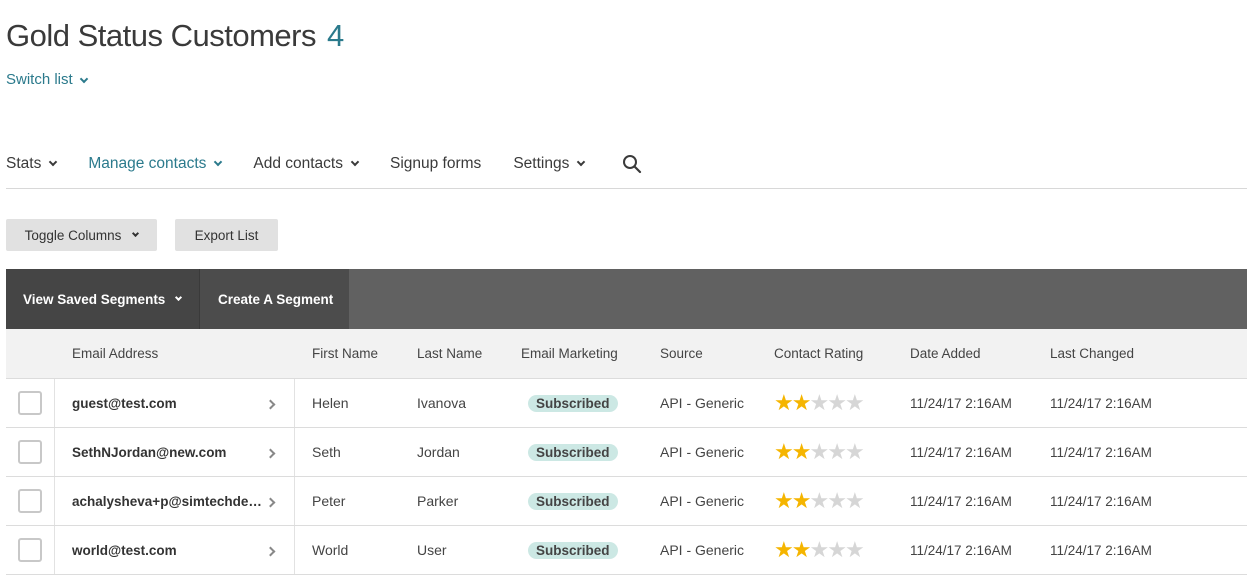  What do you see at coordinates (330, 403) in the screenshot?
I see `first-name: Helen` at bounding box center [330, 403].